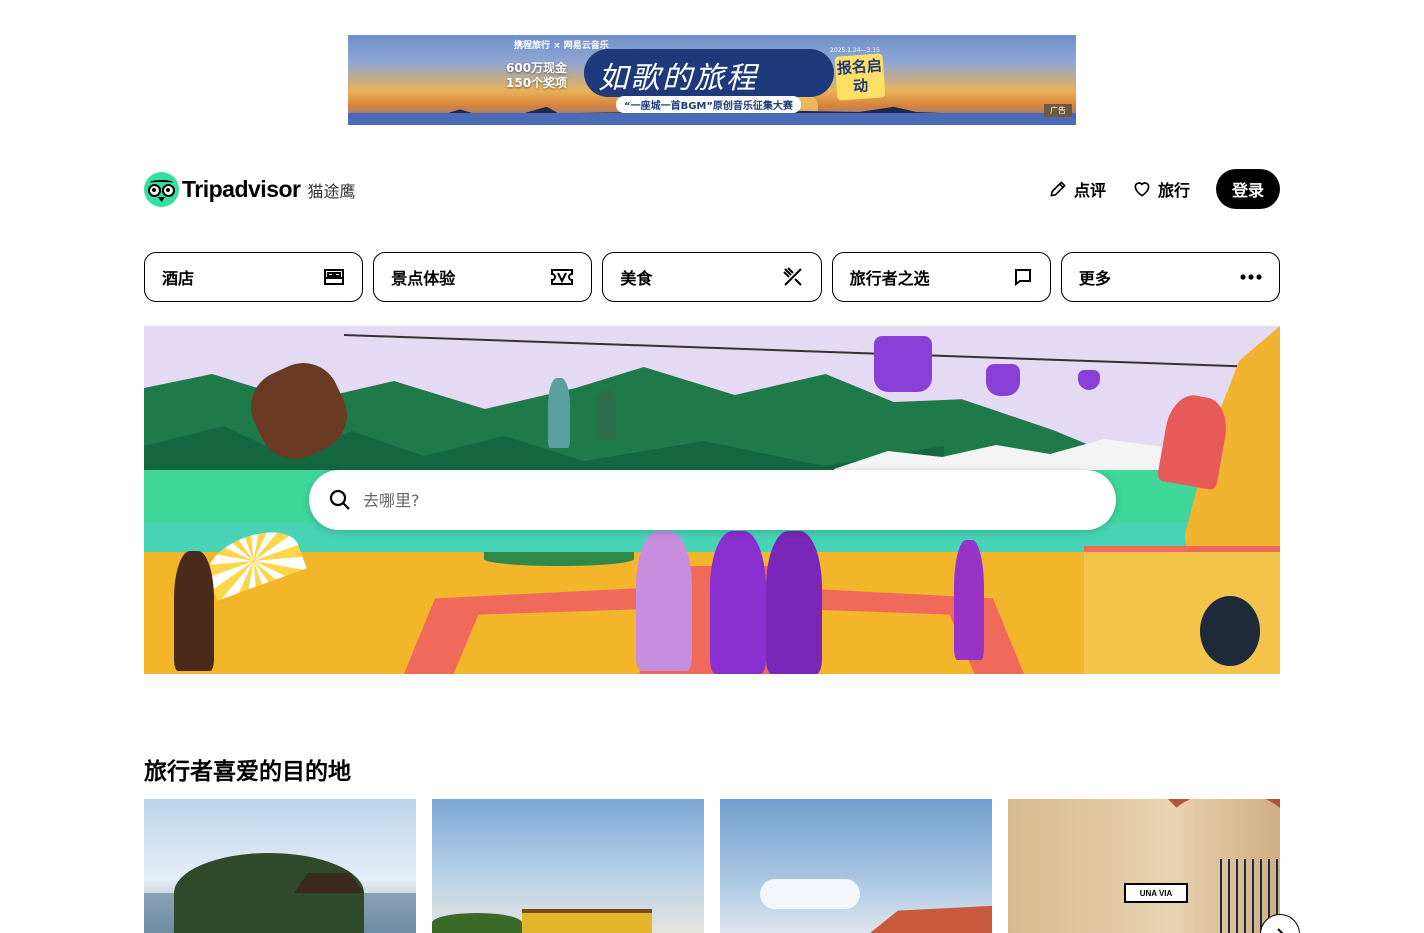  I want to click on category-label: 更多, so click(1094, 278).